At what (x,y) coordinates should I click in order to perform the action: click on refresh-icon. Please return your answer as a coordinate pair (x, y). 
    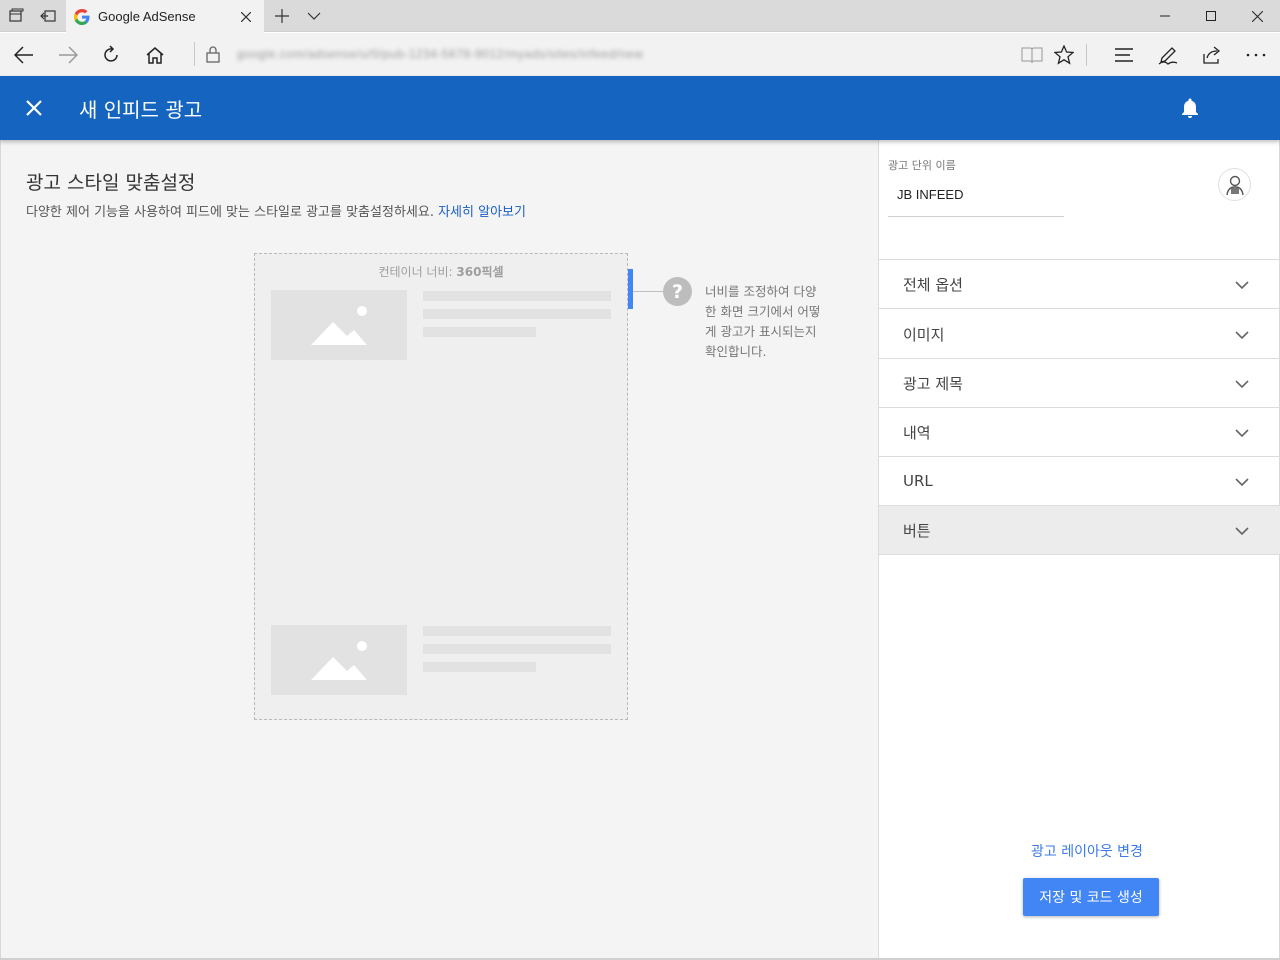
    Looking at the image, I should click on (111, 54).